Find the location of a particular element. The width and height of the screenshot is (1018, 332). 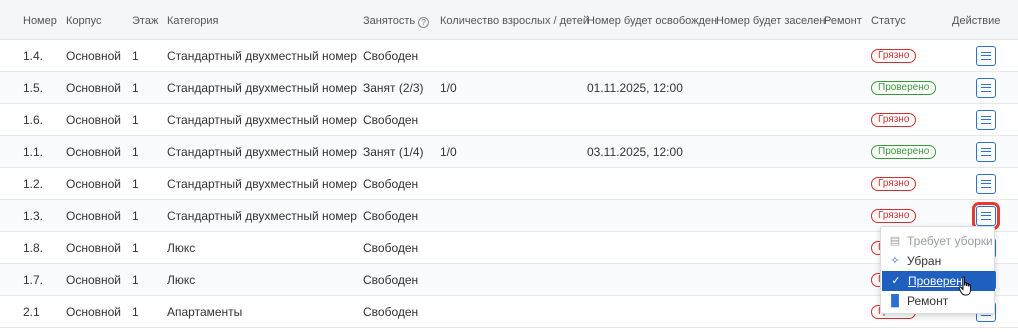

cell-num: 1.6. is located at coordinates (33, 120).